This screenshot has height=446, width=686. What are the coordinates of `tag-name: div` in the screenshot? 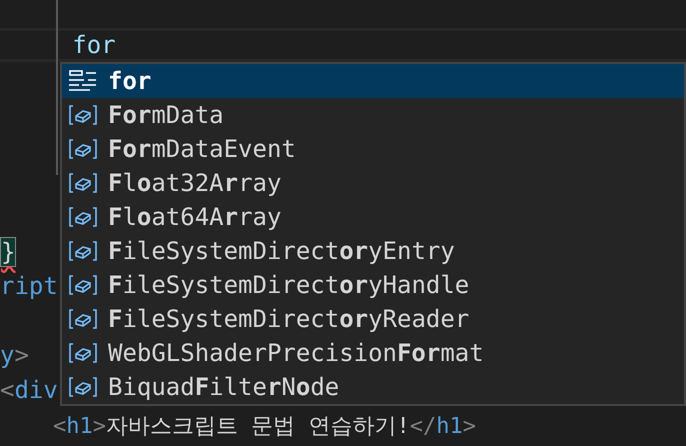 It's located at (36, 390).